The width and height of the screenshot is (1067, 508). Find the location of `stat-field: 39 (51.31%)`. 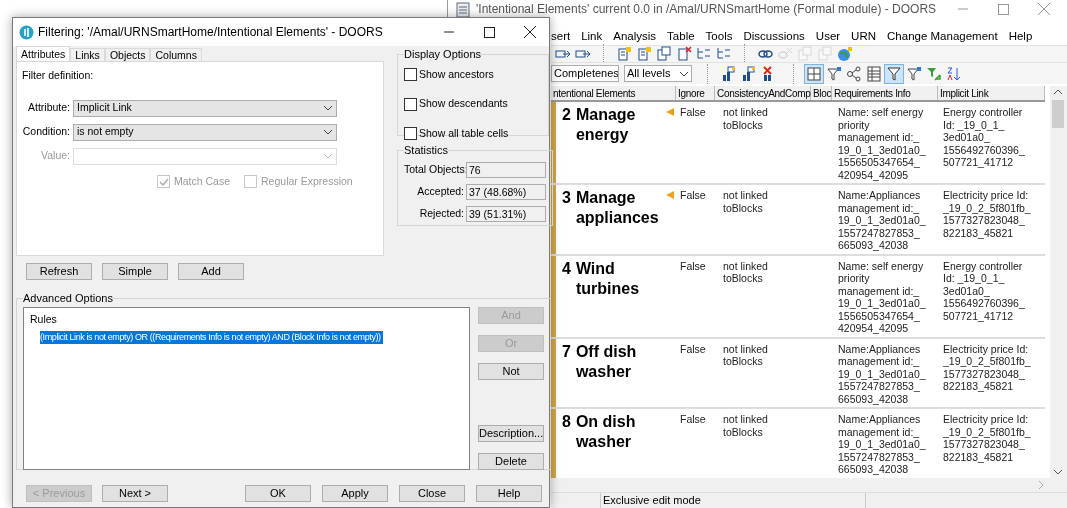

stat-field: 39 (51.31%) is located at coordinates (506, 213).